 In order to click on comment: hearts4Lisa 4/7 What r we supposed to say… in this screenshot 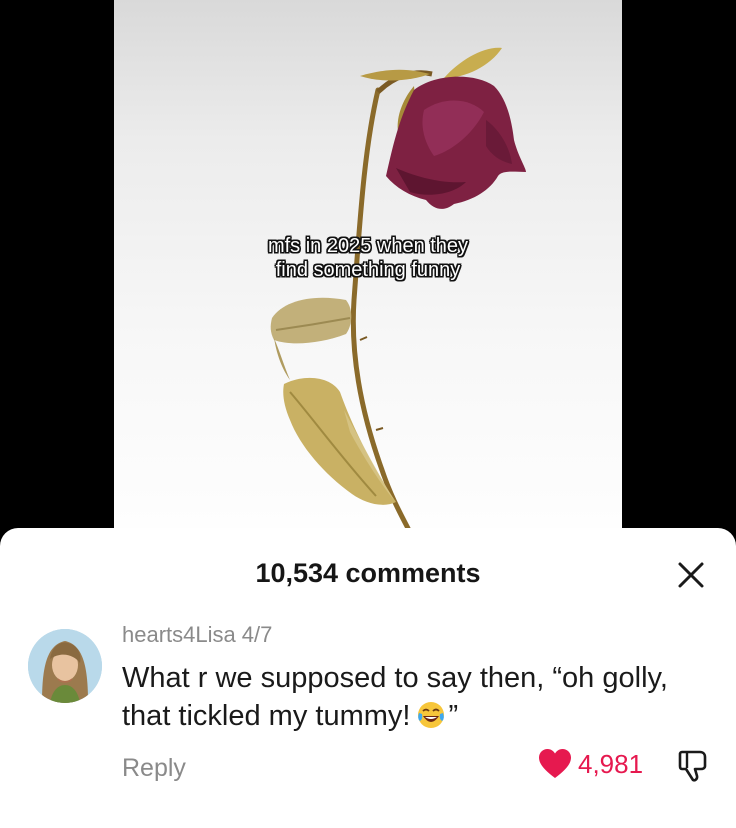, I will do `click(417, 681)`.